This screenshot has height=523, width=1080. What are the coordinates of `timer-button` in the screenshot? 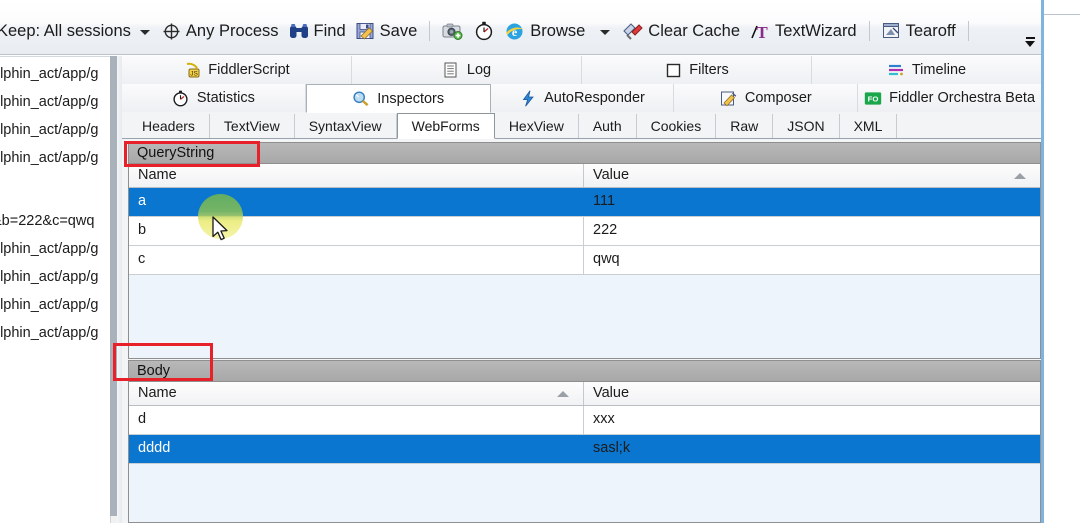 It's located at (484, 31).